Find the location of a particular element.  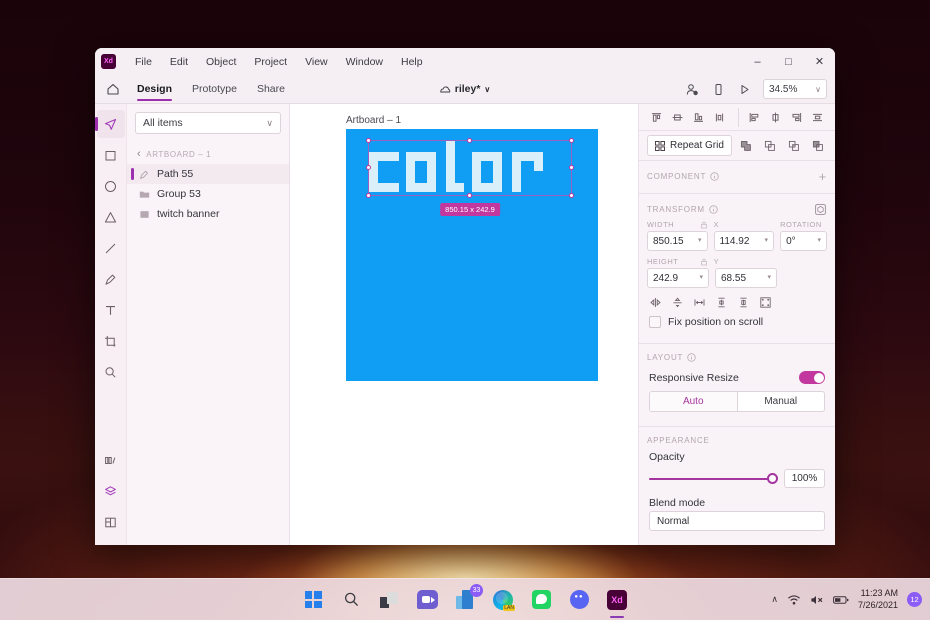

align-vertical-alt-icon is located at coordinates (719, 117).